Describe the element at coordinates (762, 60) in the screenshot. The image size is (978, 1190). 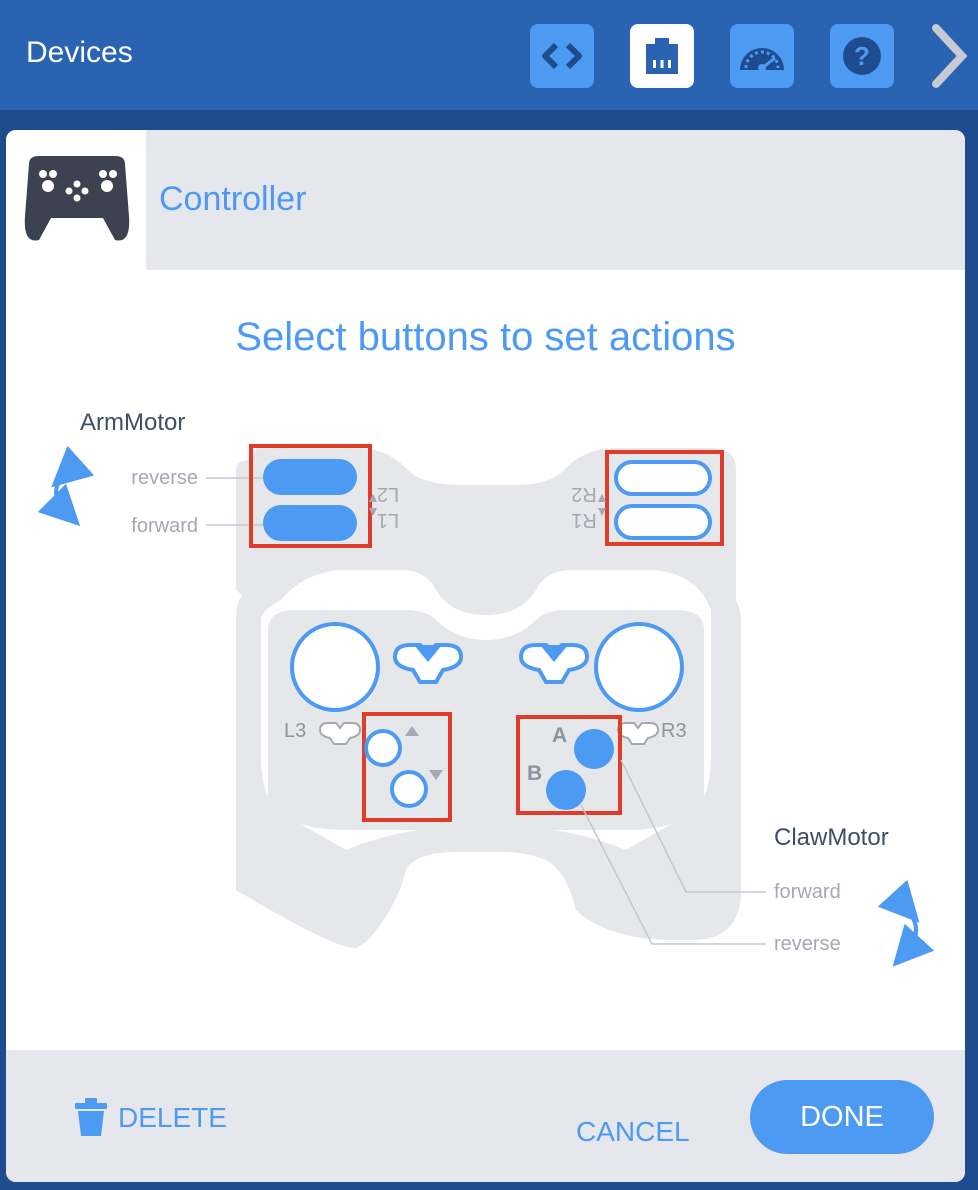
I see `dashboard-icon` at that location.